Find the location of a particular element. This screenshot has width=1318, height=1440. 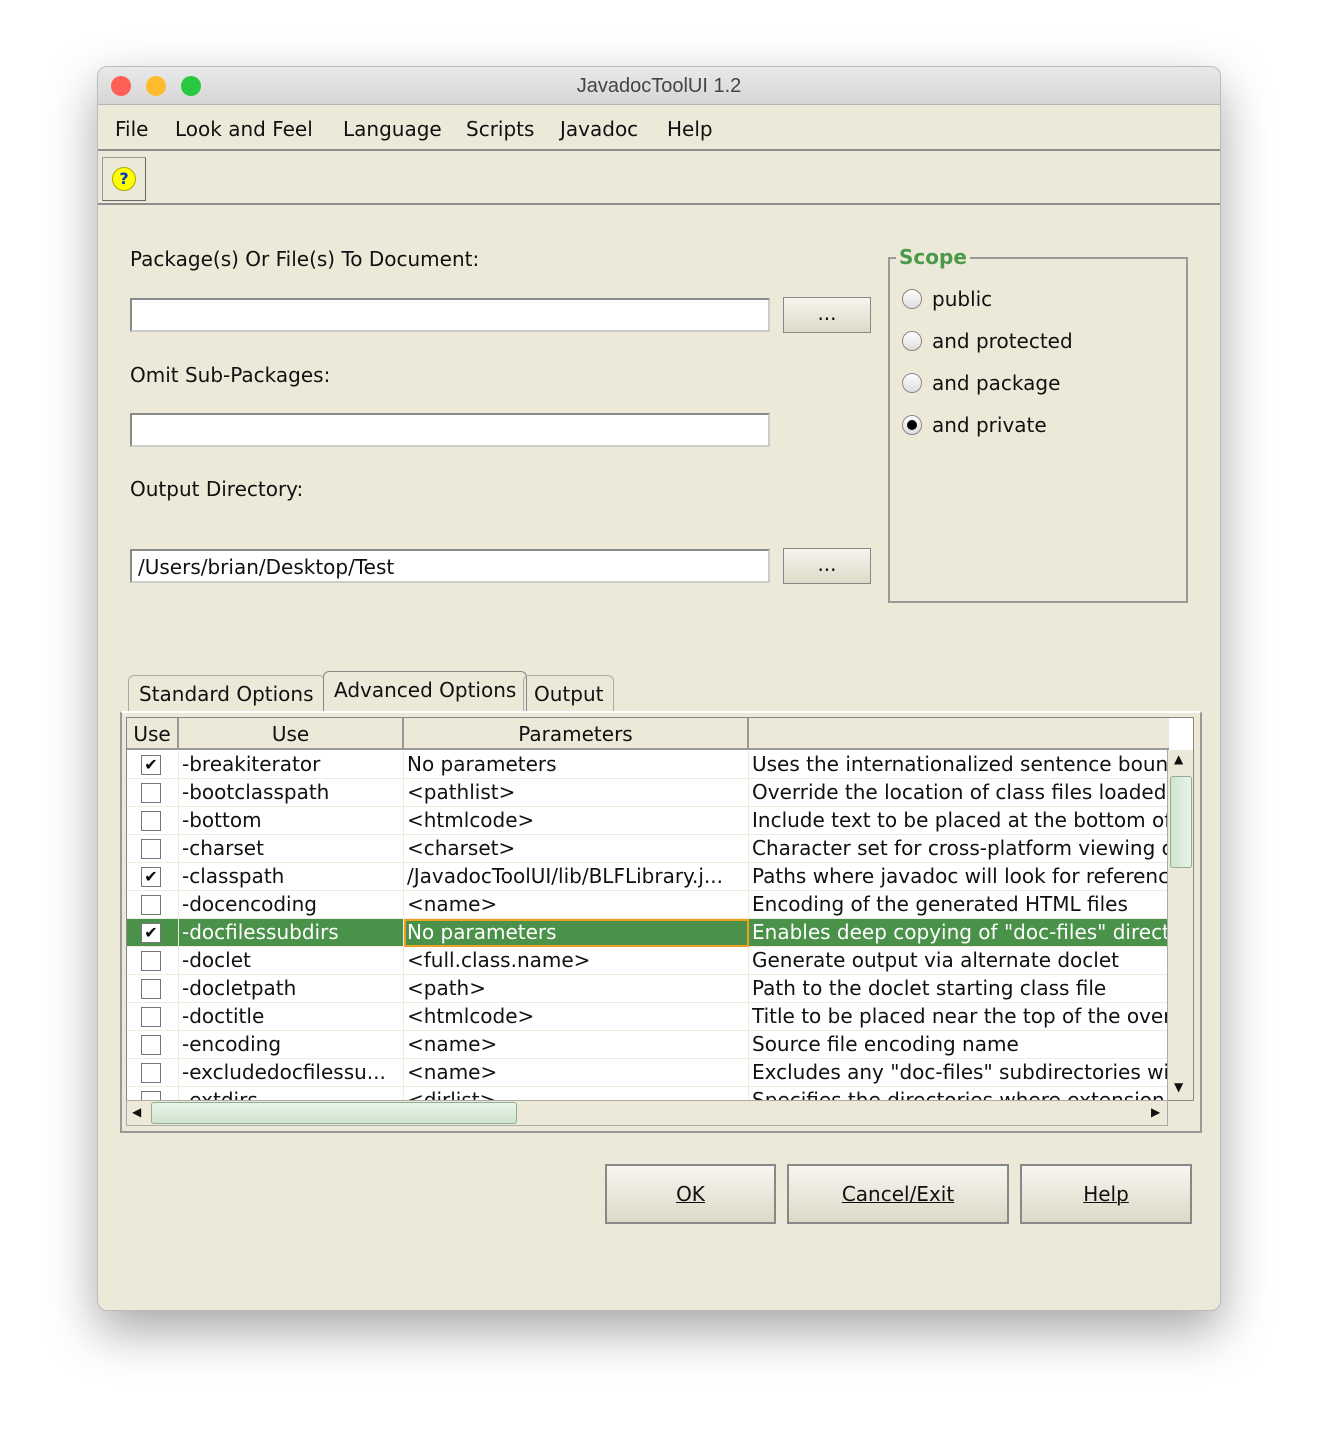

tab-standard-options: Standard Options is located at coordinates (226, 693).